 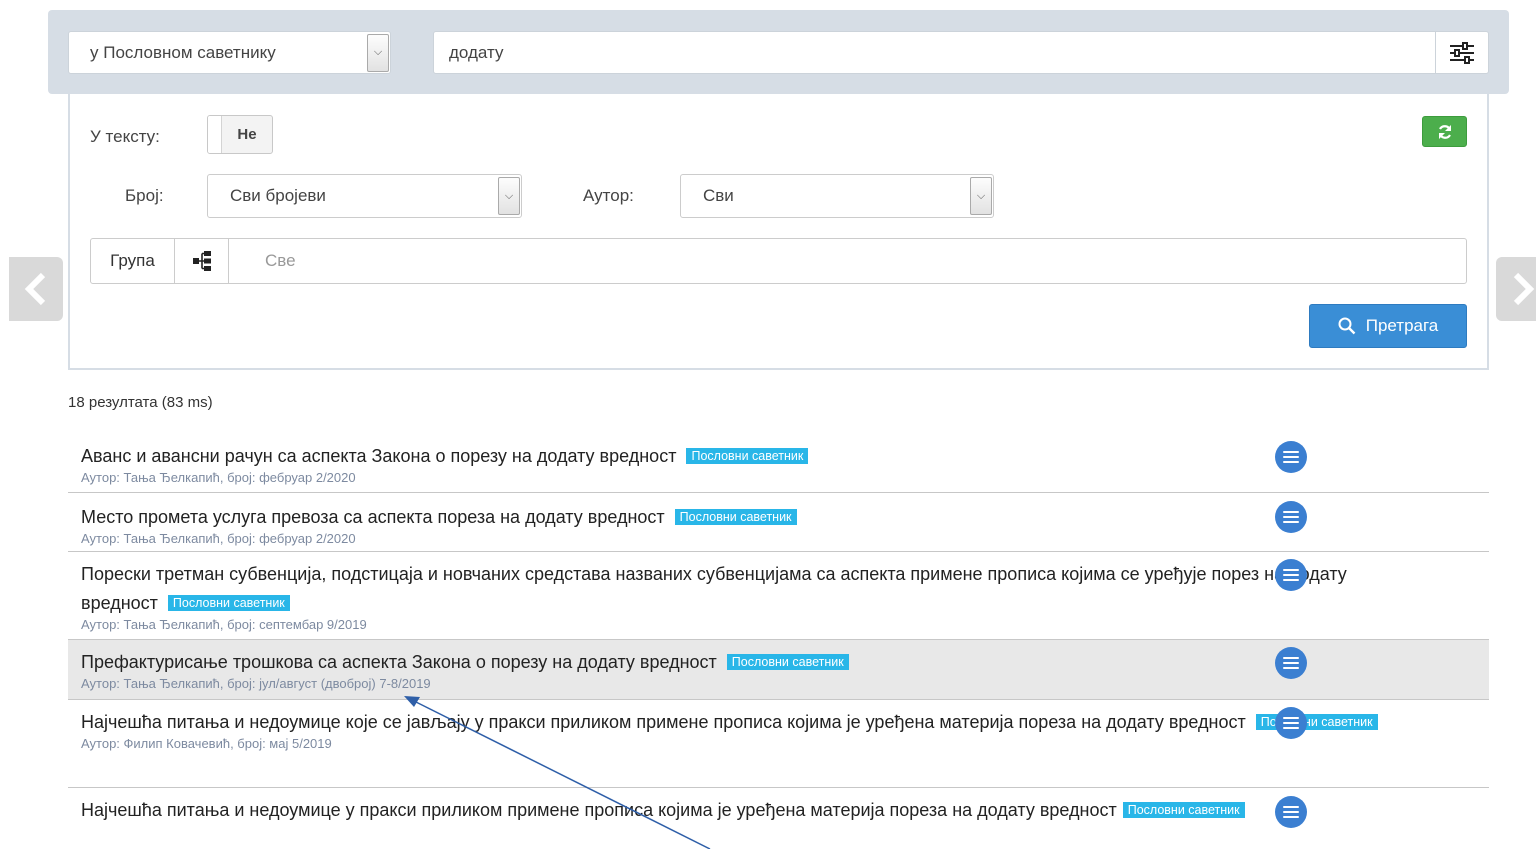 I want to click on refresh-button, so click(x=1444, y=131).